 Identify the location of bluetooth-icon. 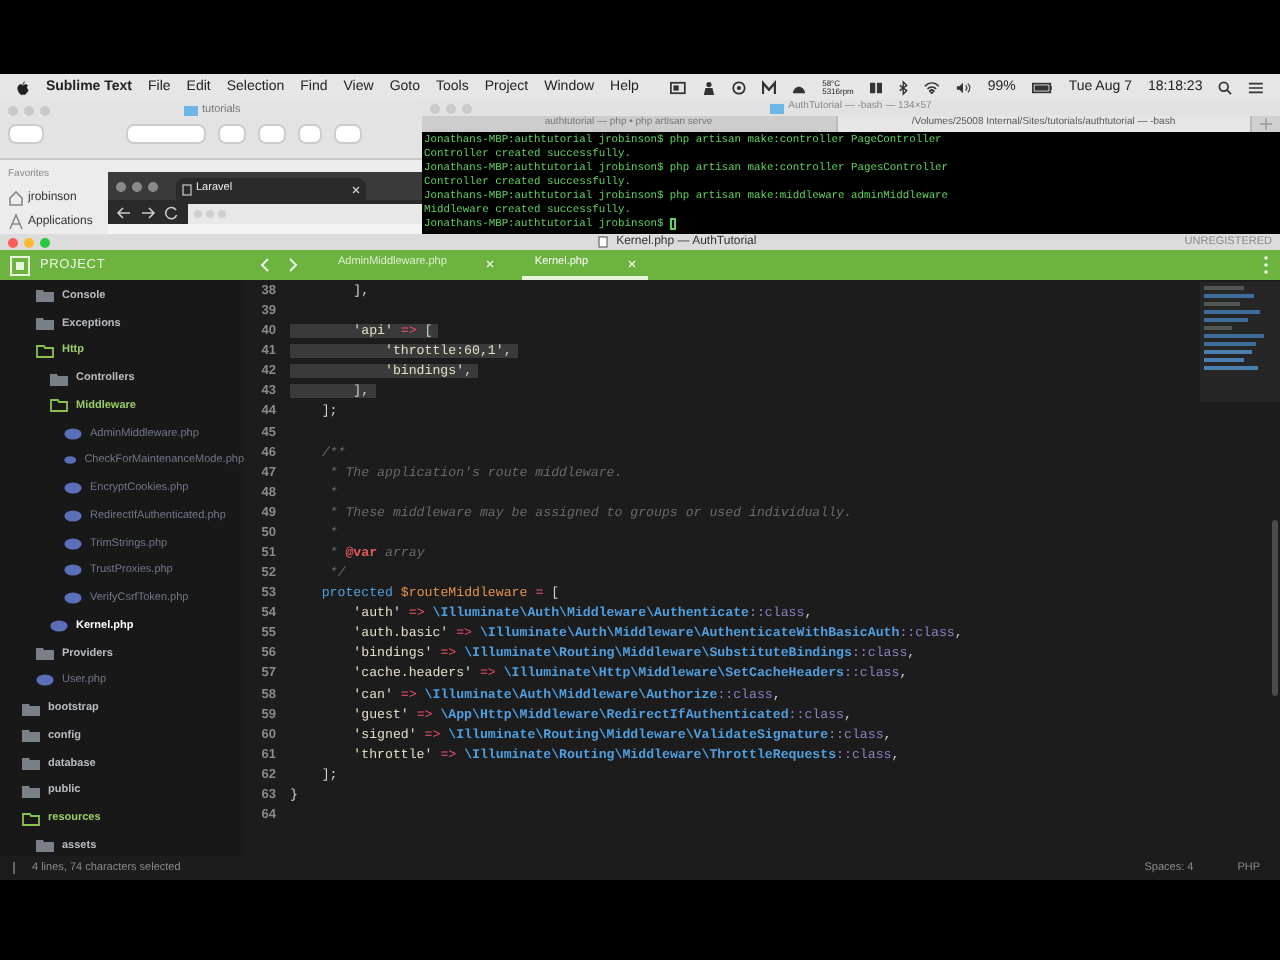
(903, 87).